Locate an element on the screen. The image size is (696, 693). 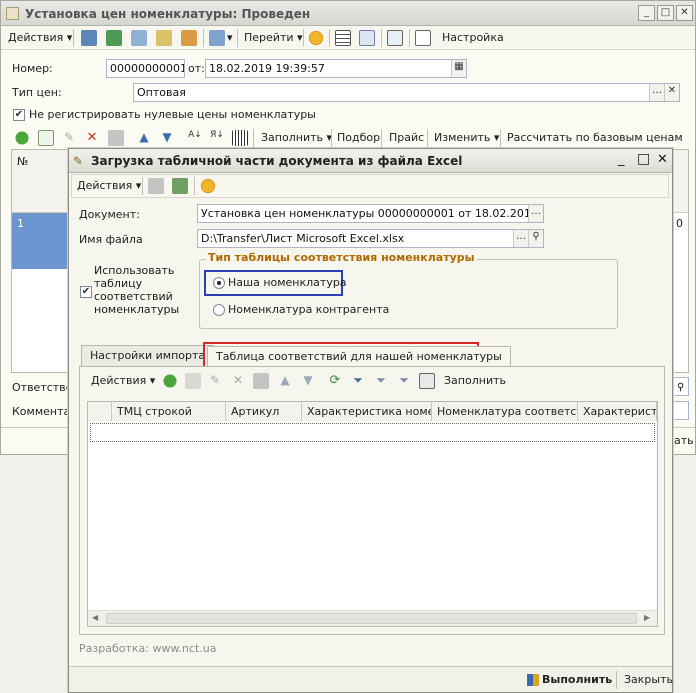
enter-based-icon is located at coordinates (217, 38).